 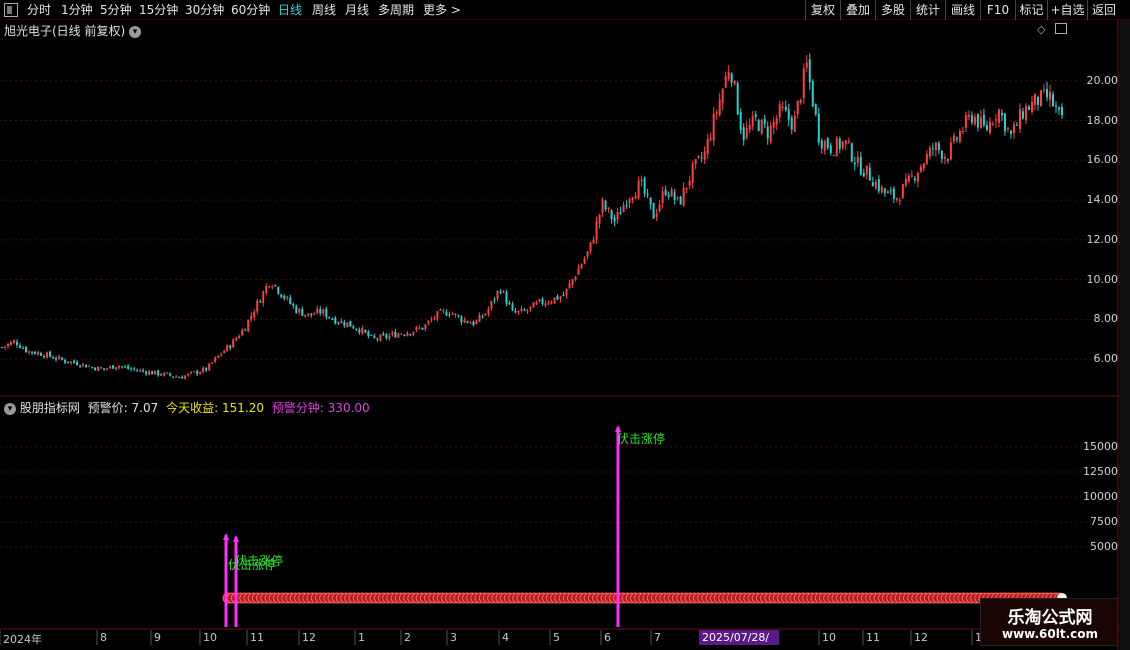 What do you see at coordinates (1061, 28) in the screenshot?
I see `window-toggle-icon` at bounding box center [1061, 28].